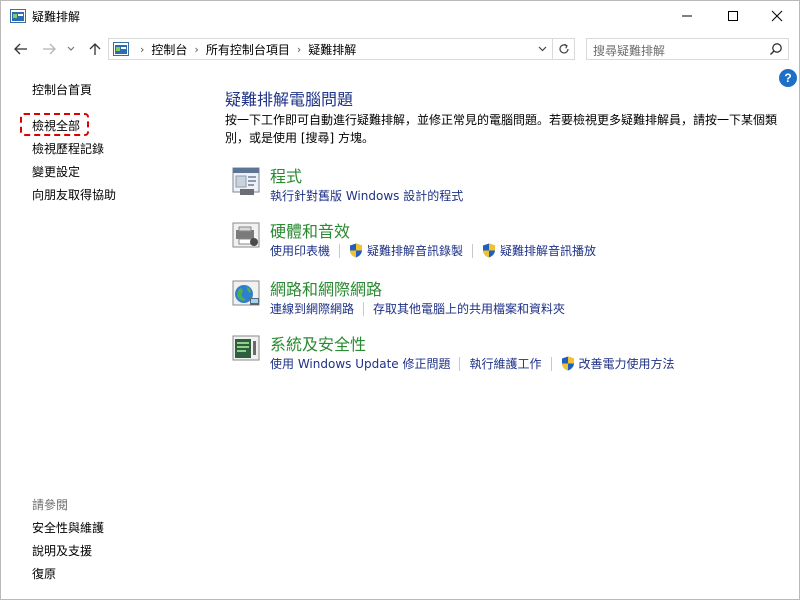 The image size is (800, 600). Describe the element at coordinates (400, 16) in the screenshot. I see `title-bar: 疑難排解` at that location.